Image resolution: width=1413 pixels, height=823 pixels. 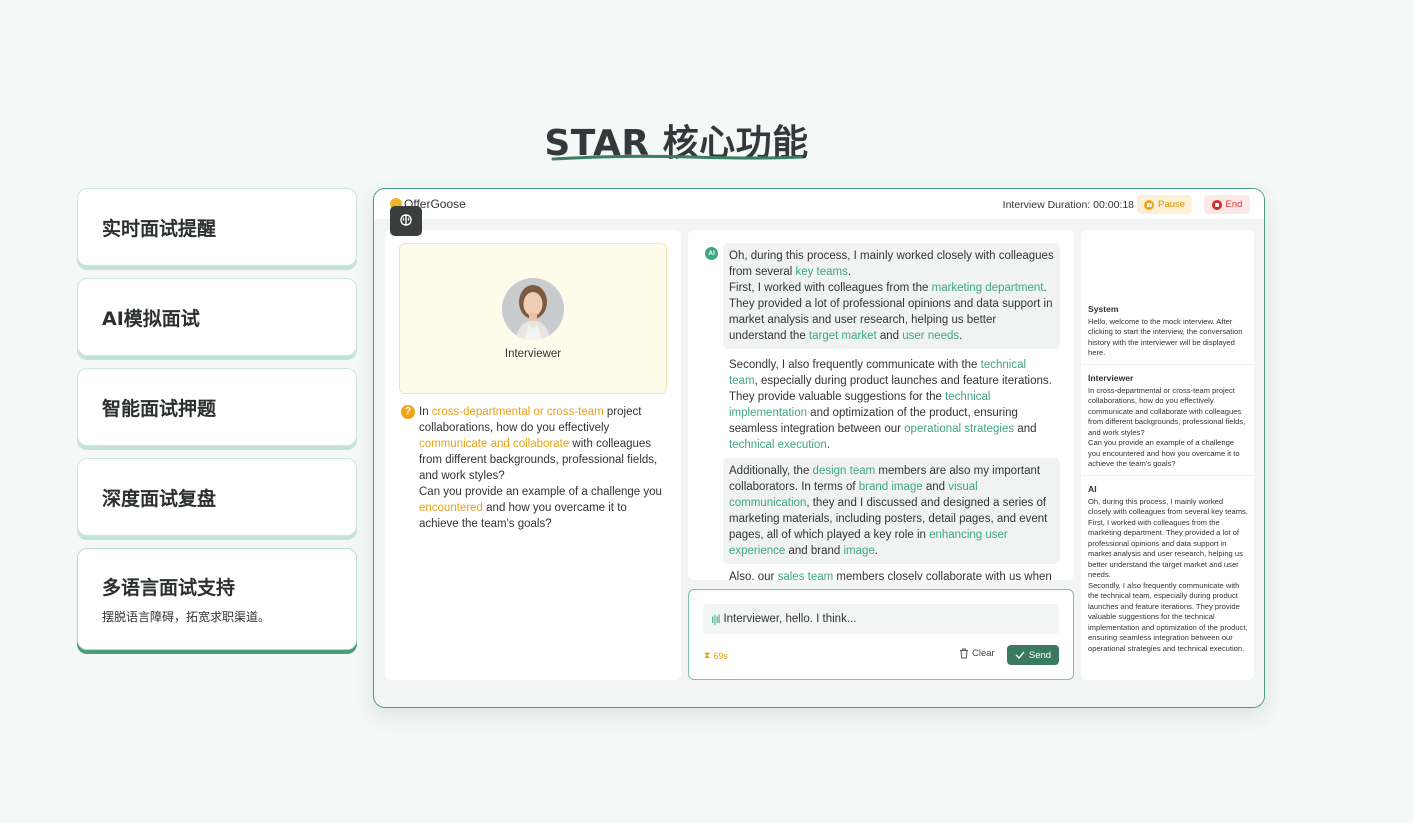 I want to click on brain-toggle-button, so click(x=406, y=221).